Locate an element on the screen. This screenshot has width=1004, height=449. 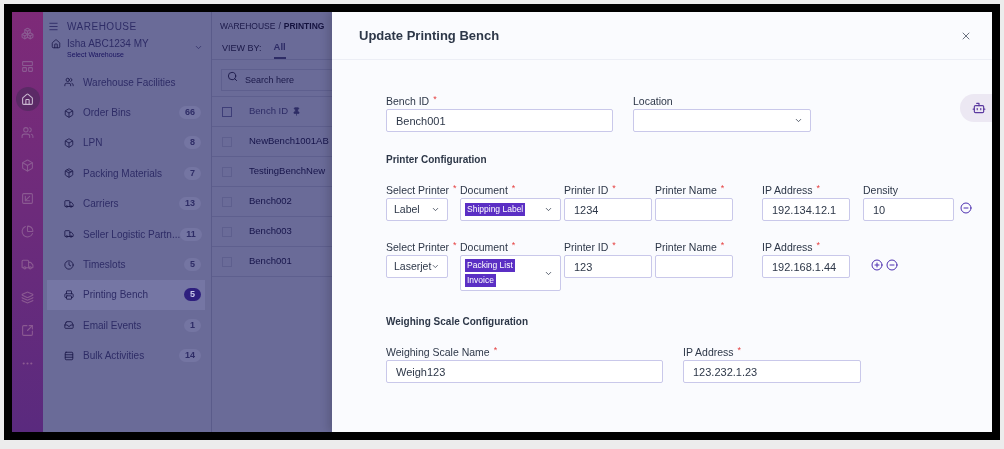
table-cell: NewBench1001AB is located at coordinates (289, 141).